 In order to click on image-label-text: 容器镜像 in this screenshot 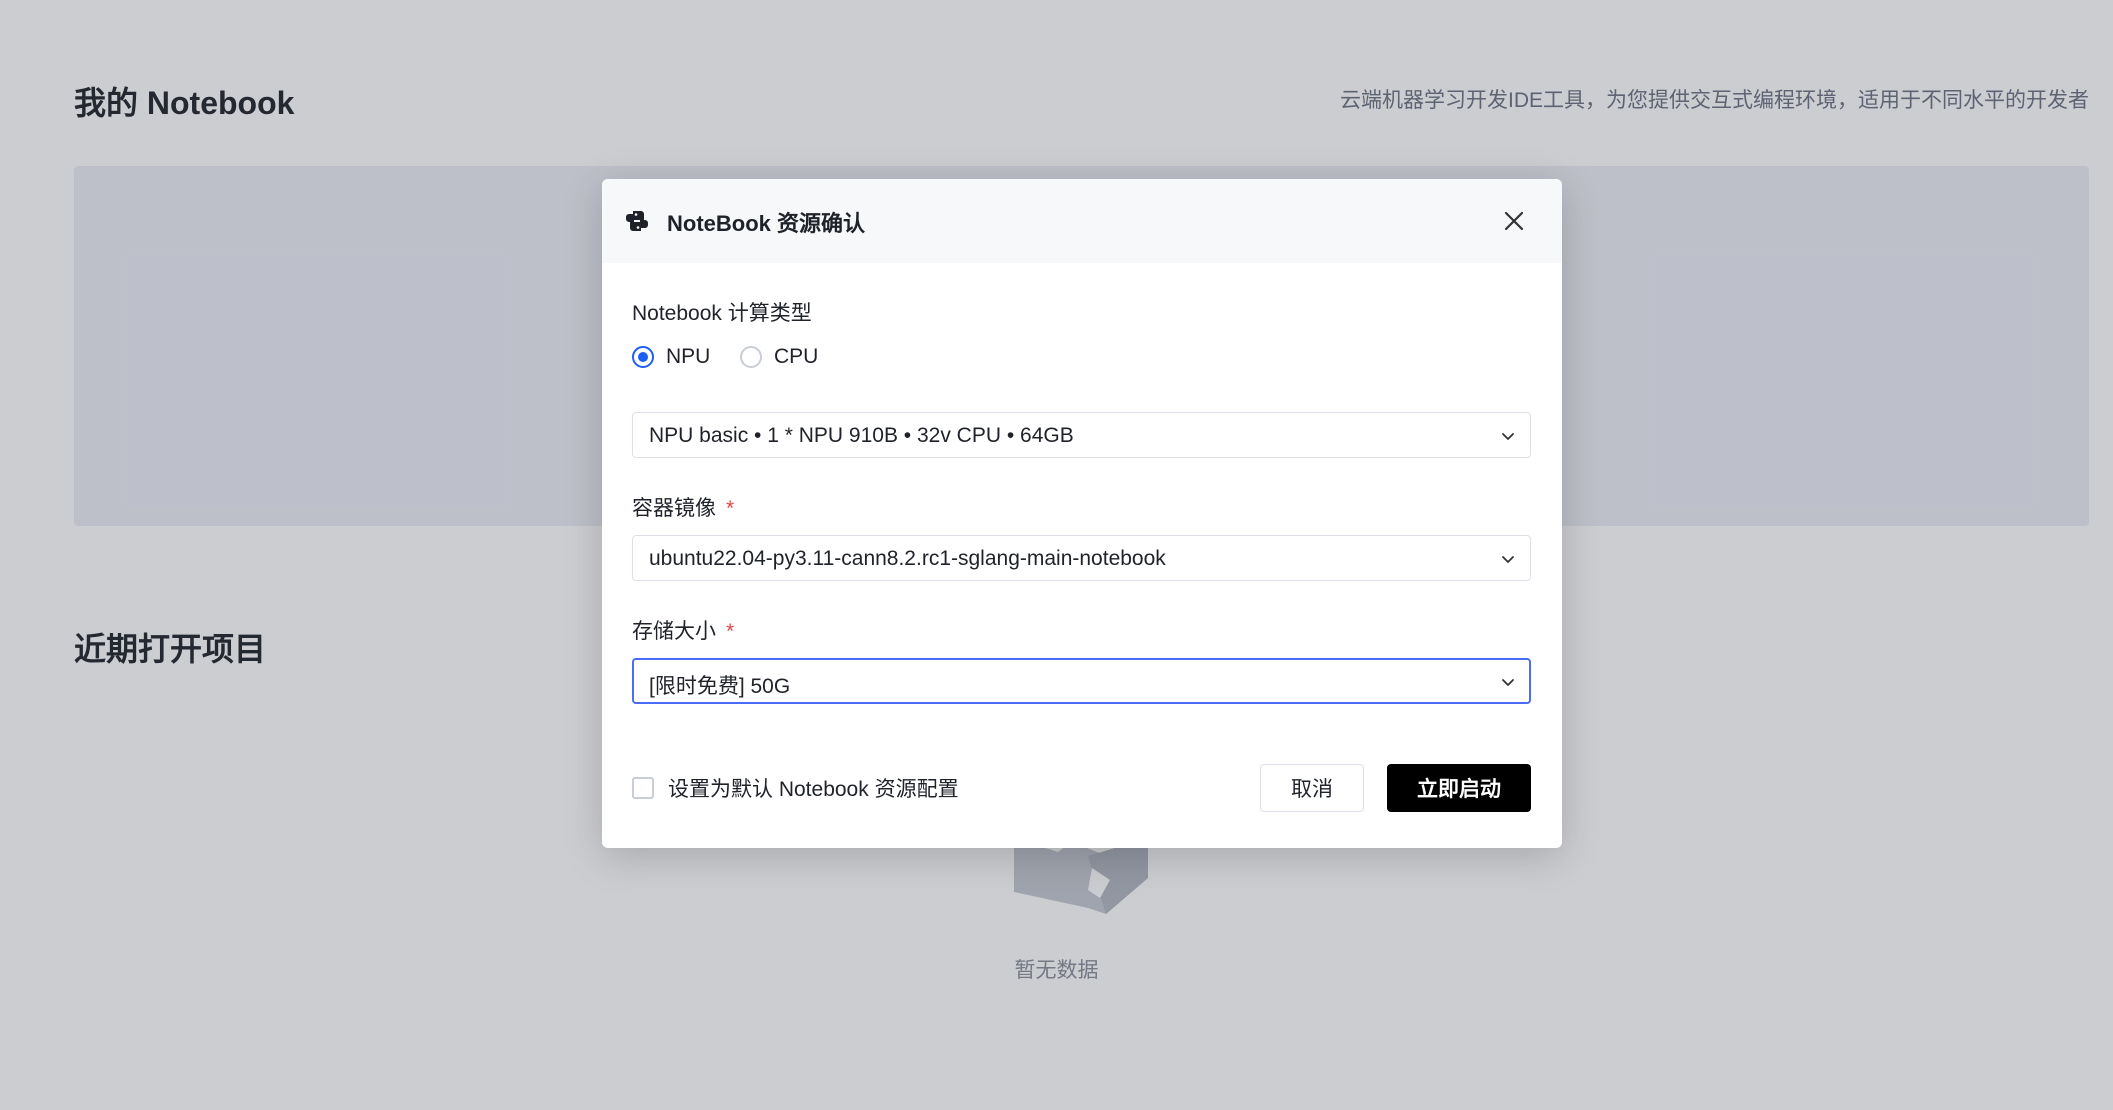, I will do `click(674, 508)`.